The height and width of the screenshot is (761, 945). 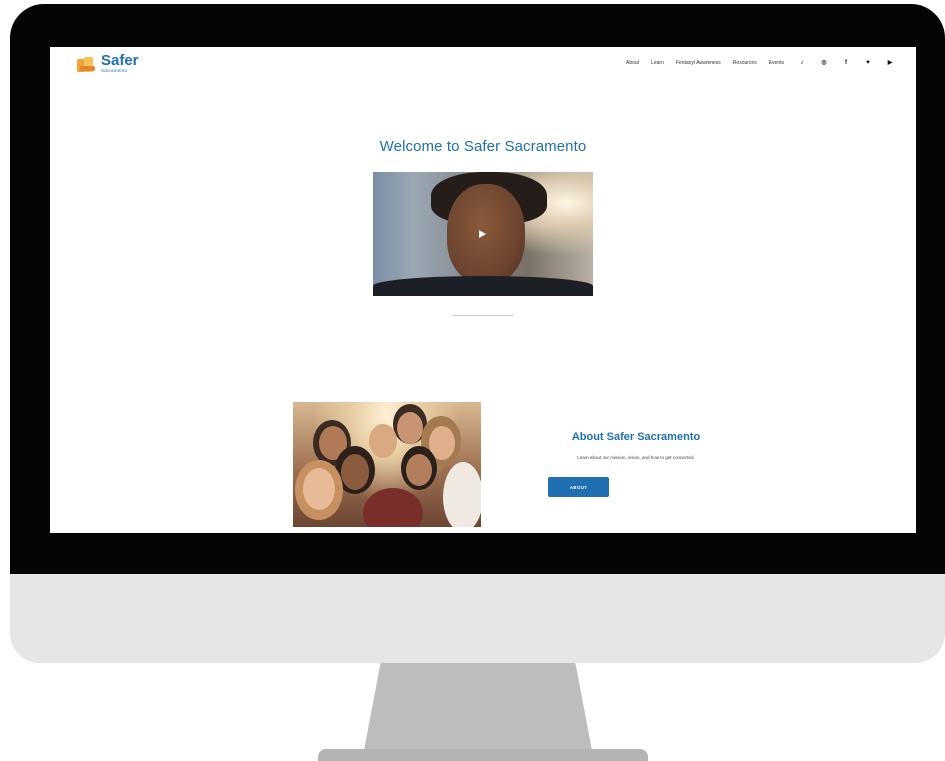 What do you see at coordinates (824, 62) in the screenshot?
I see `instagram-icon: ◎` at bounding box center [824, 62].